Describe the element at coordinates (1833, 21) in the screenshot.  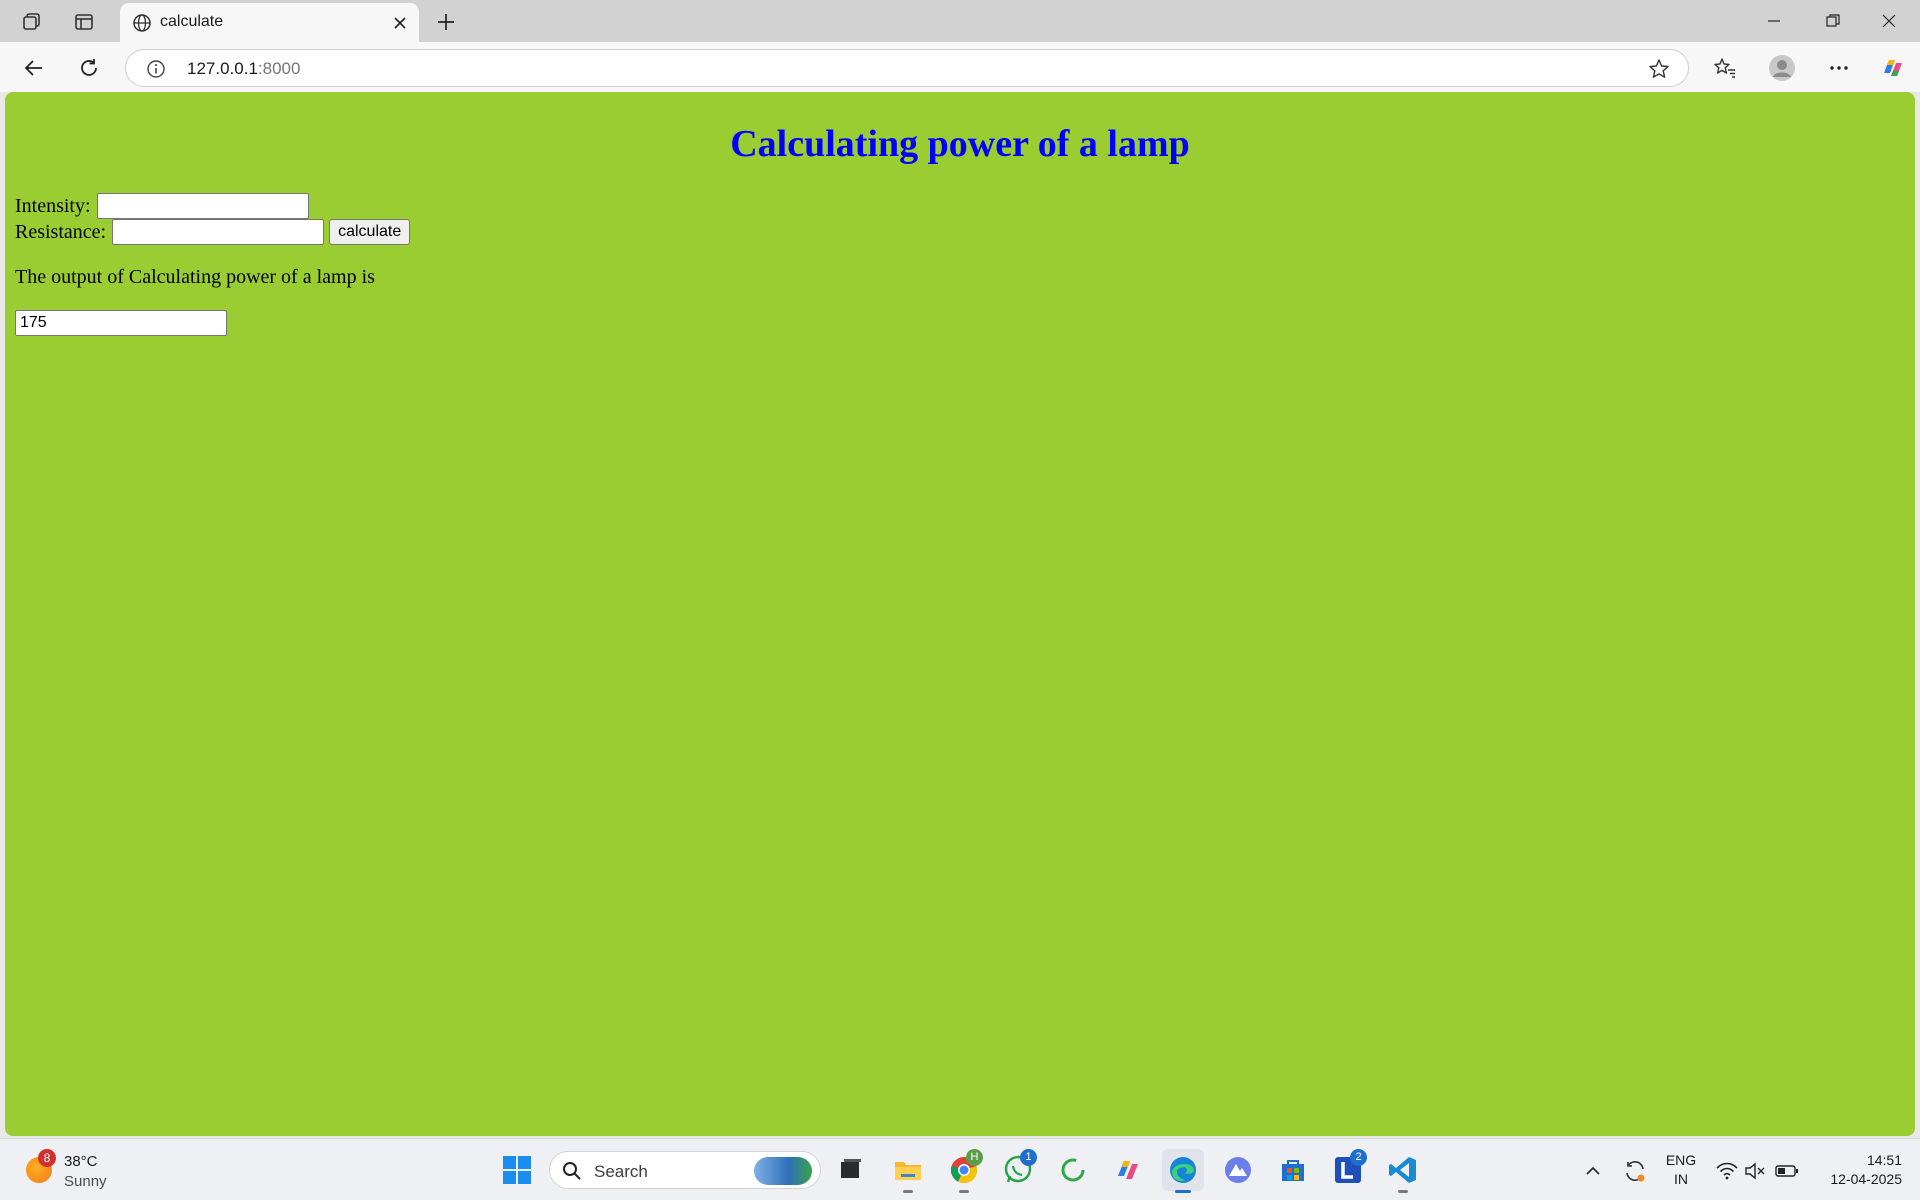
I see `restore-button` at that location.